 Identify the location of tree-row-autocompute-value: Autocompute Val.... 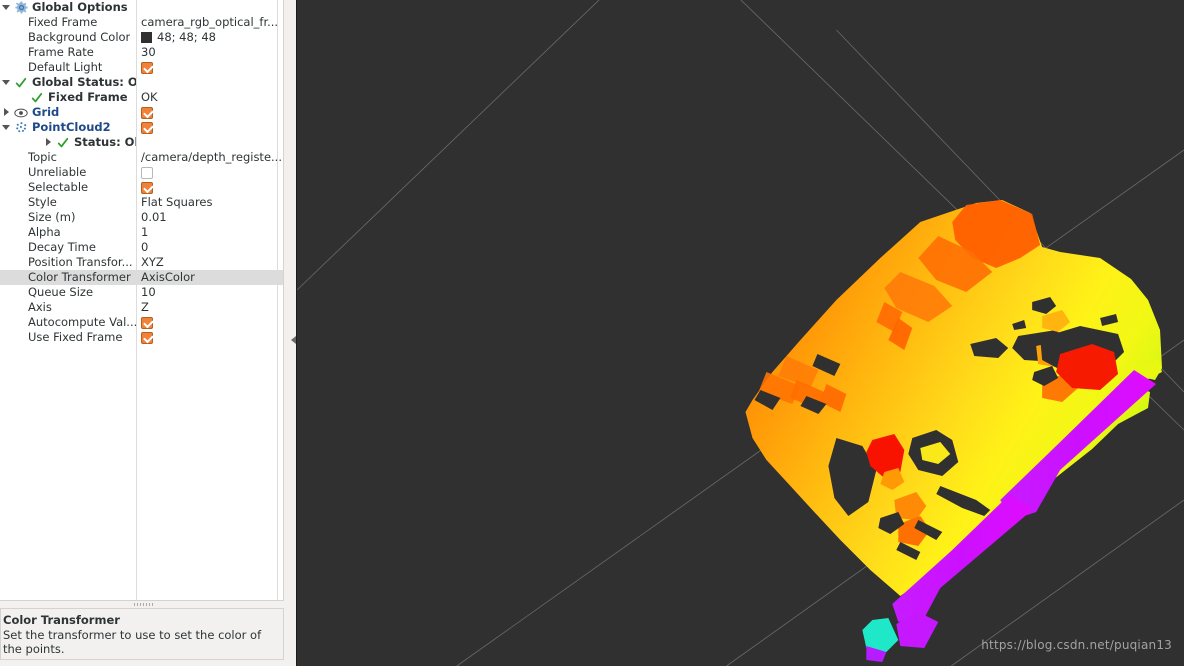
(141, 322).